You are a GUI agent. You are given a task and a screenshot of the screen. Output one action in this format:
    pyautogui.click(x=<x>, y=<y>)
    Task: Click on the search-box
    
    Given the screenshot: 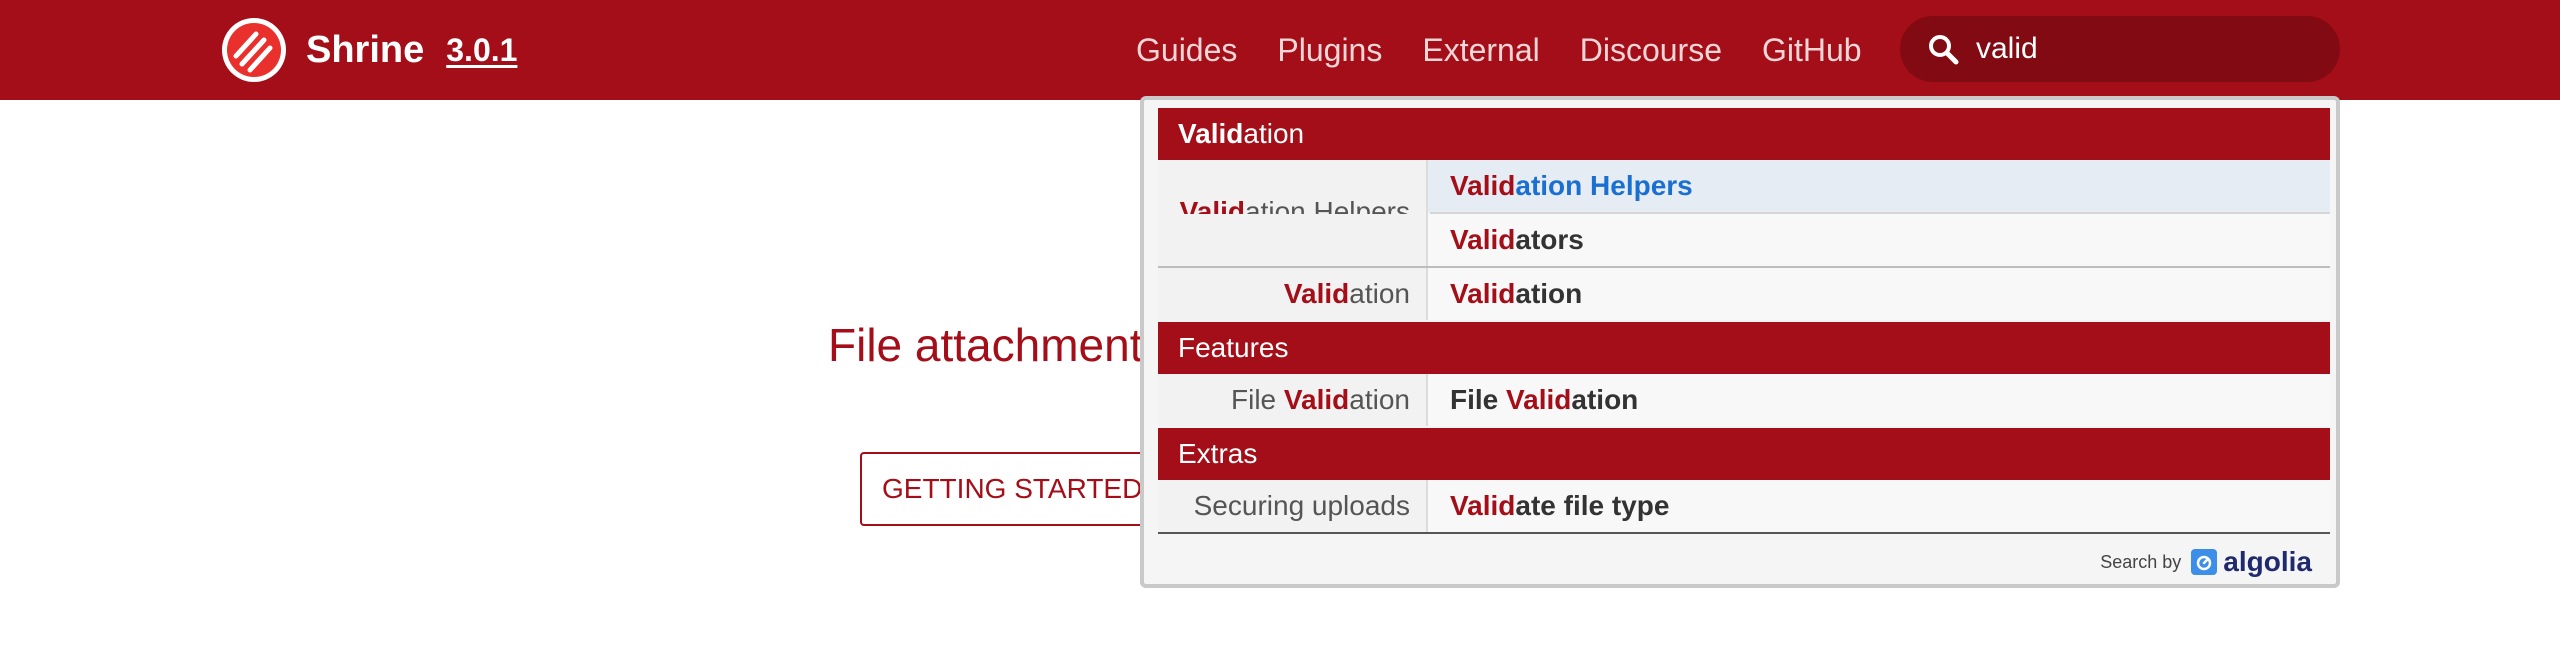 What is the action you would take?
    pyautogui.click(x=2120, y=49)
    